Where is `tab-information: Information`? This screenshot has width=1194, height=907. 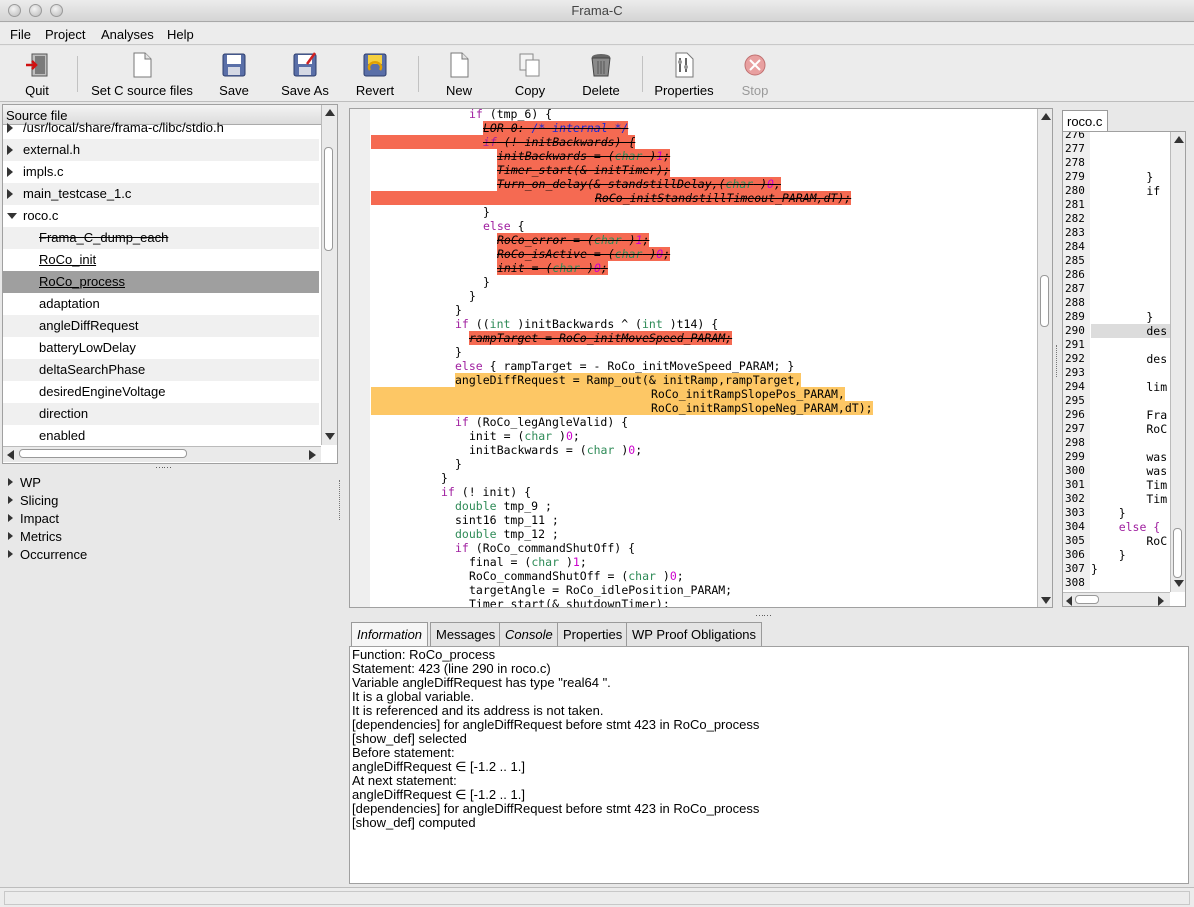 tab-information: Information is located at coordinates (390, 634).